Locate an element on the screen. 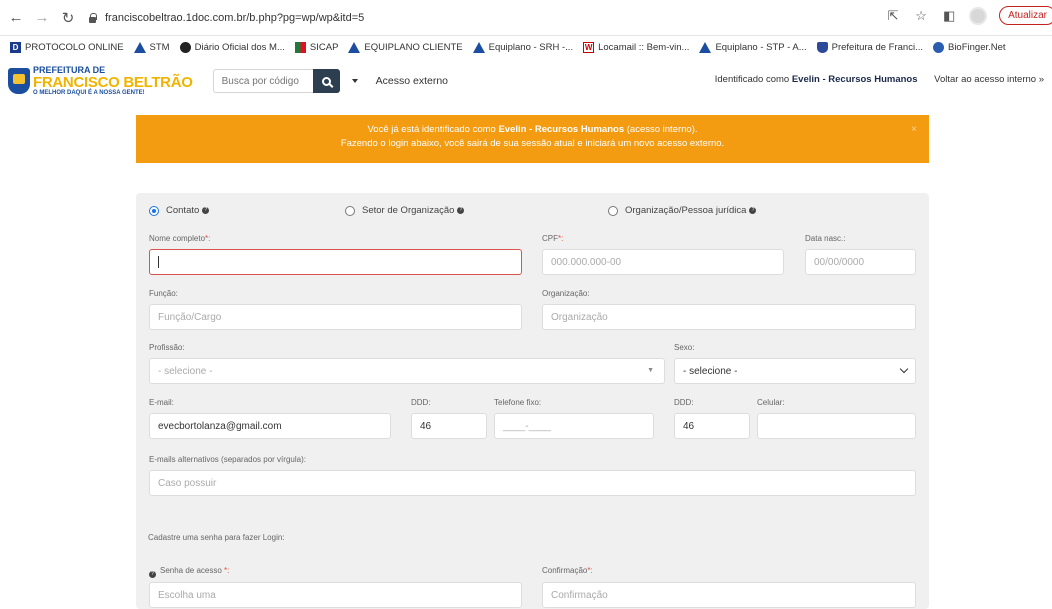 The image size is (1052, 609). radio-organizacao: Organização/Pessoa jurídica ? is located at coordinates (682, 210).